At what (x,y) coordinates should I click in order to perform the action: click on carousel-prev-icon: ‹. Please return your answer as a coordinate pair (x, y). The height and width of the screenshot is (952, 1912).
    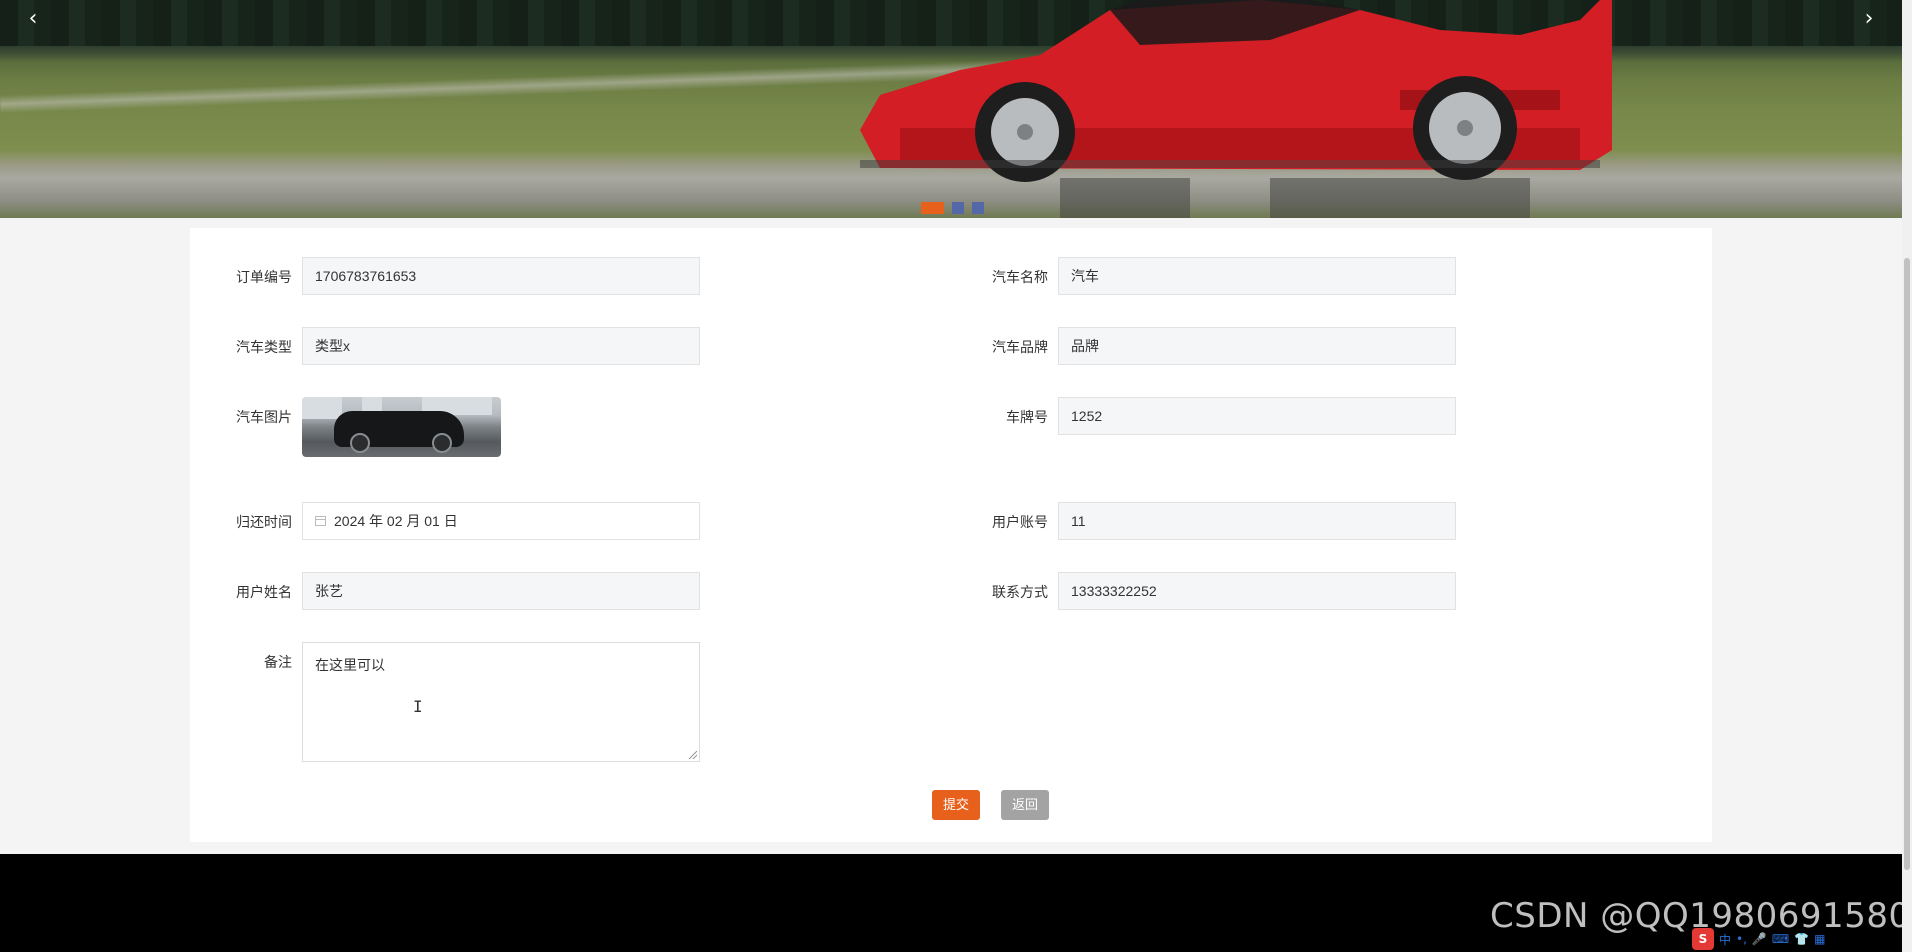
    Looking at the image, I should click on (33, 19).